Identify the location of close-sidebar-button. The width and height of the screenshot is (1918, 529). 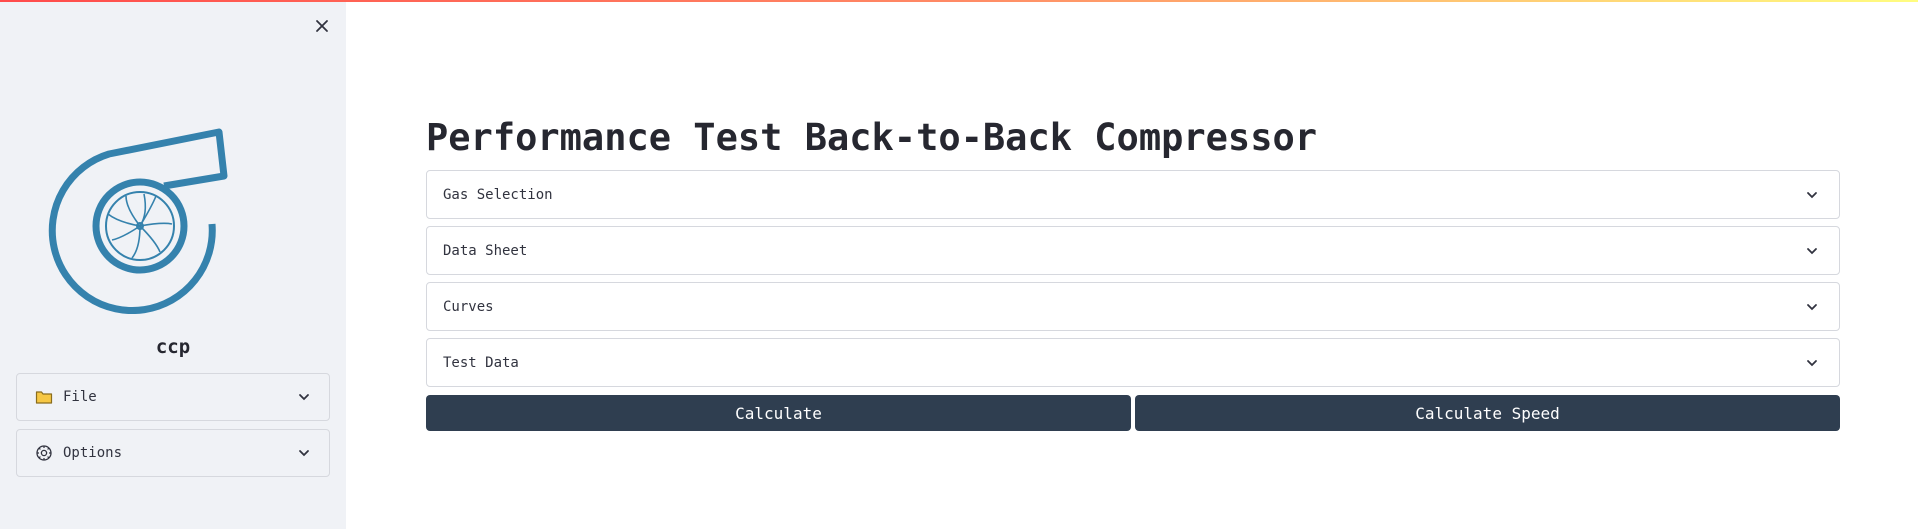
(322, 26).